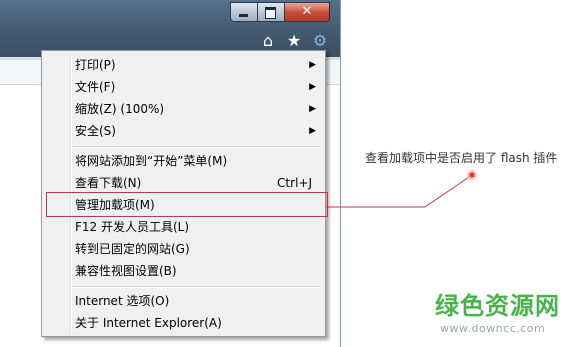  Describe the element at coordinates (399, 191) in the screenshot. I see `callout-line` at that location.